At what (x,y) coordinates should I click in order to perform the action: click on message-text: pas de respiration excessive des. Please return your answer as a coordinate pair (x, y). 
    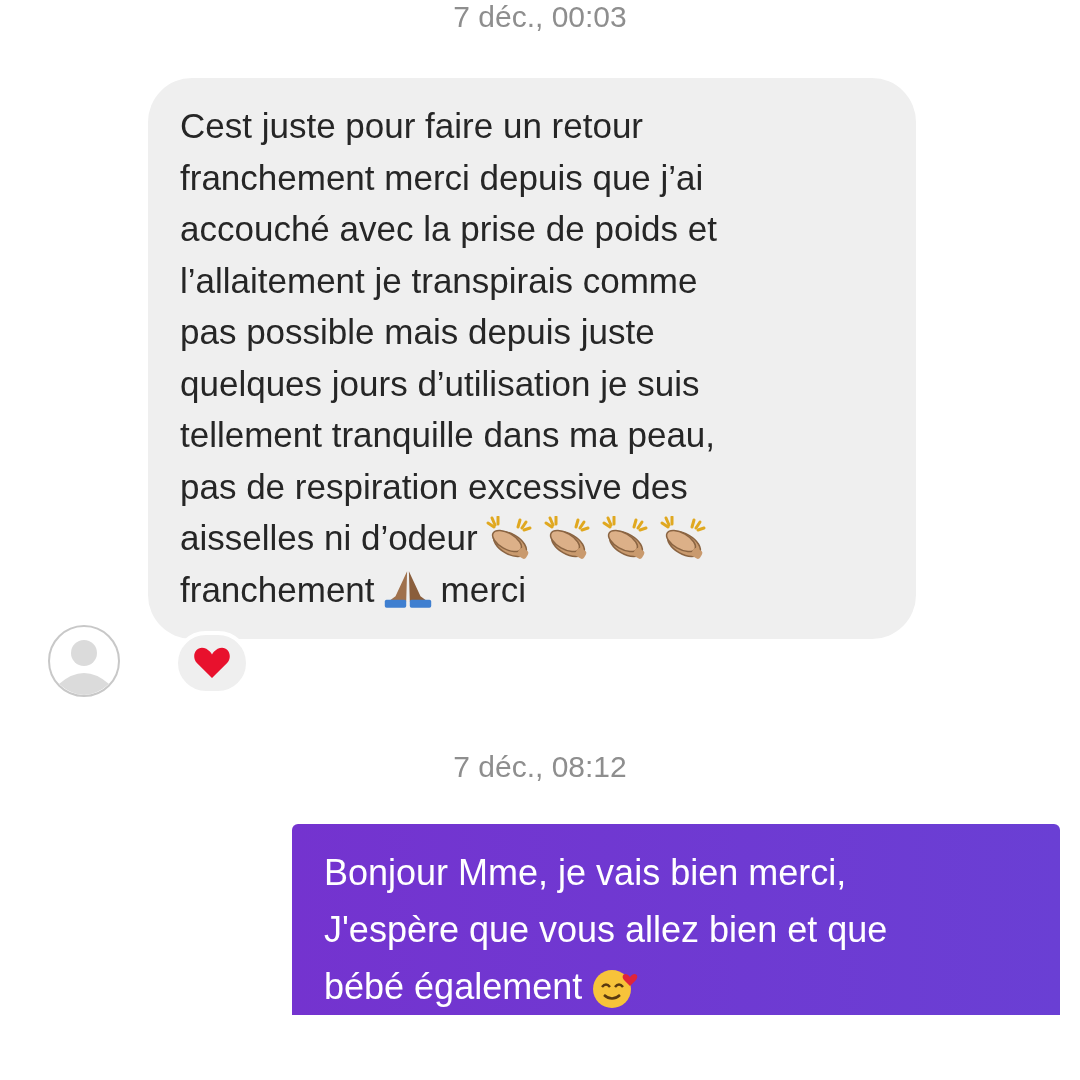
    Looking at the image, I should click on (434, 486).